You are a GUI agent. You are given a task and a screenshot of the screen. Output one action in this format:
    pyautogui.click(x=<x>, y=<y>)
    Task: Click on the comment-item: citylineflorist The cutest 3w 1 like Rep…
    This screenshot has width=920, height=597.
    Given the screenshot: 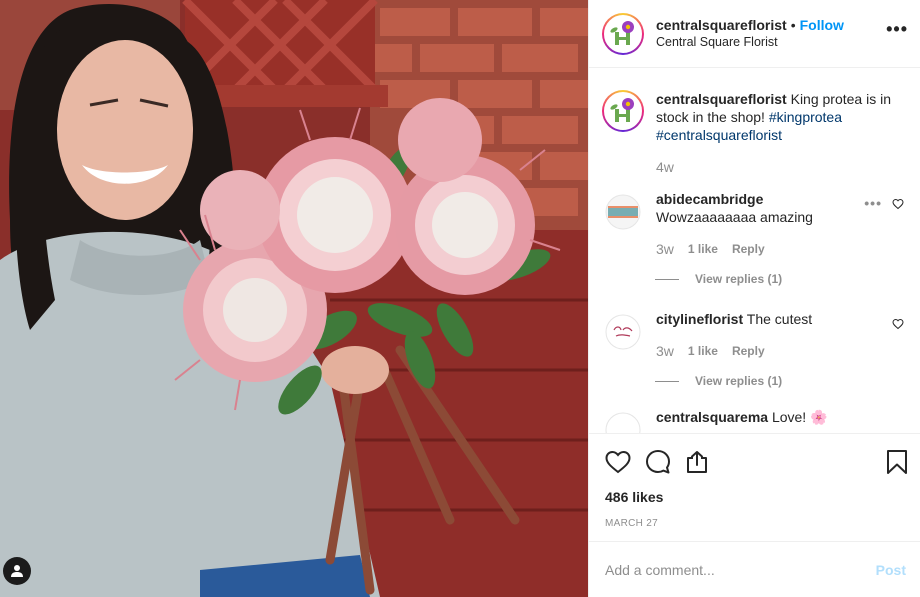 What is the action you would take?
    pyautogui.click(x=753, y=335)
    